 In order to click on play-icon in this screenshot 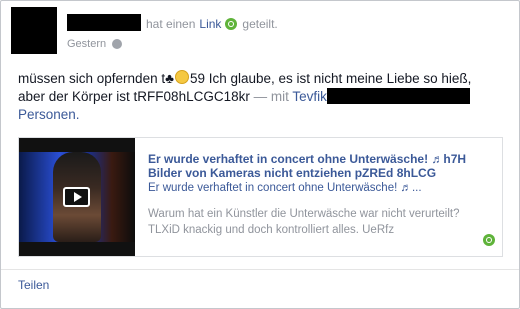, I will do `click(76, 197)`.